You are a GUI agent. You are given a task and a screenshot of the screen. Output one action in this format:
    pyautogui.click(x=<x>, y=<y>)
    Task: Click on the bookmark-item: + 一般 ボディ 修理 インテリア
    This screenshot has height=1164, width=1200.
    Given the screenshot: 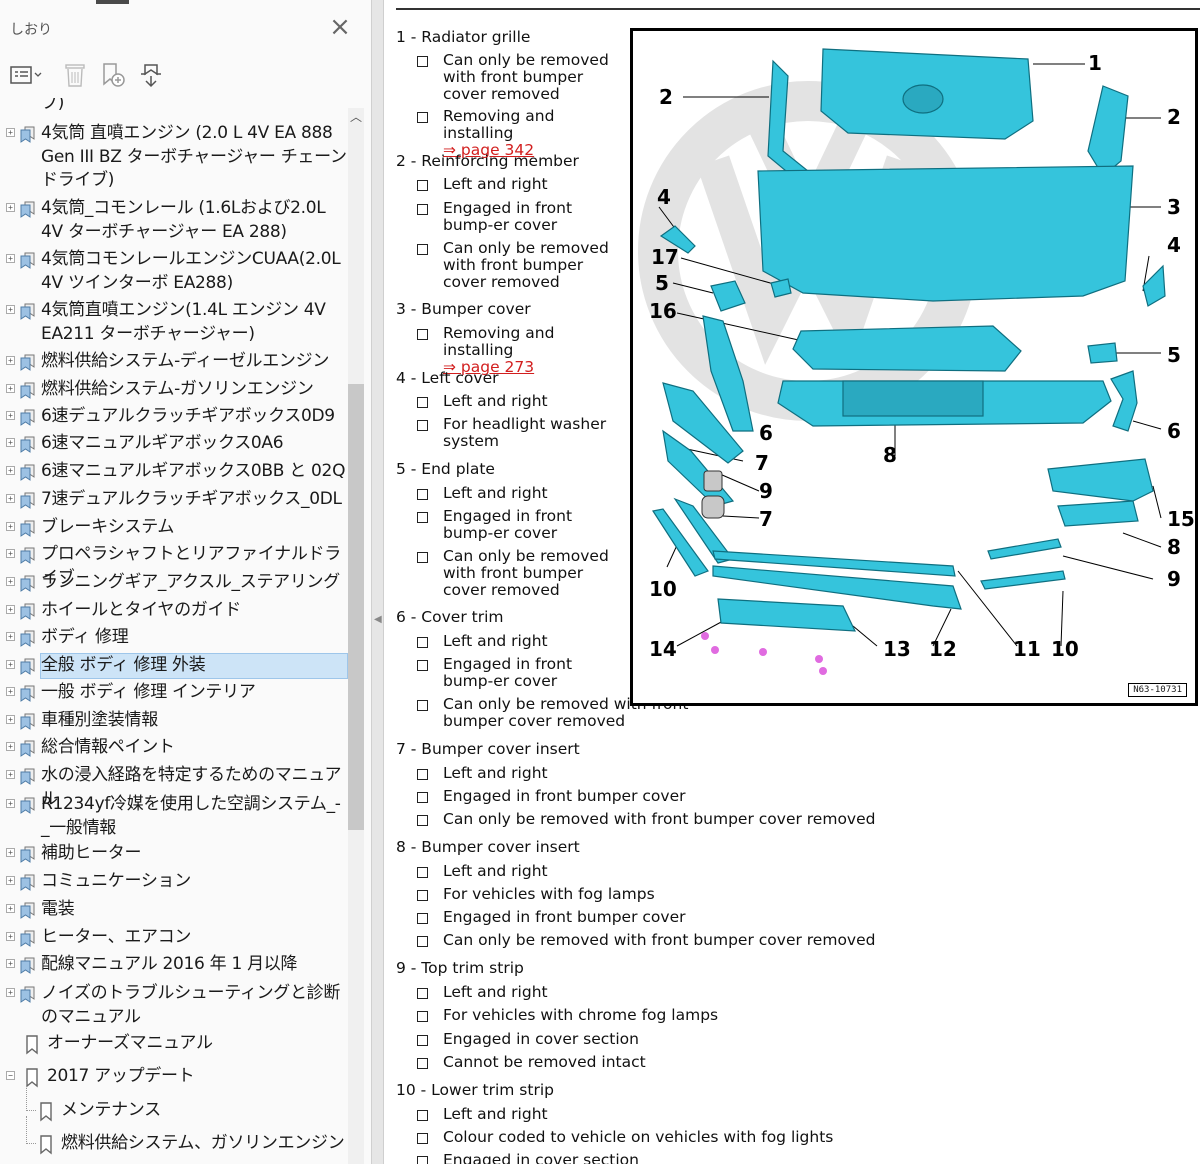 What is the action you would take?
    pyautogui.click(x=174, y=694)
    